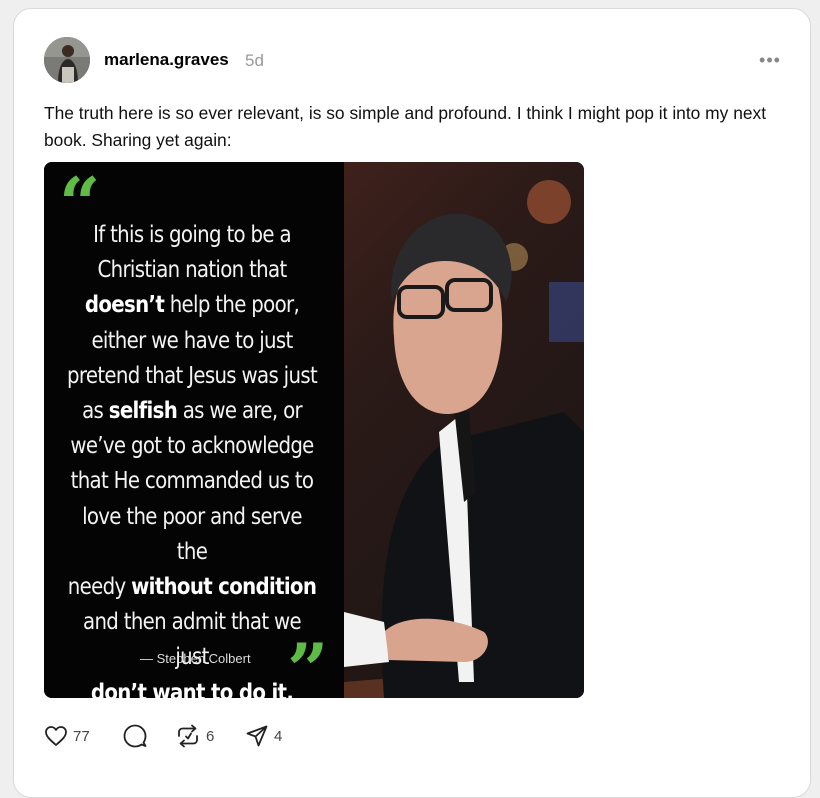  Describe the element at coordinates (210, 736) in the screenshot. I see `repost-count: 6` at that location.